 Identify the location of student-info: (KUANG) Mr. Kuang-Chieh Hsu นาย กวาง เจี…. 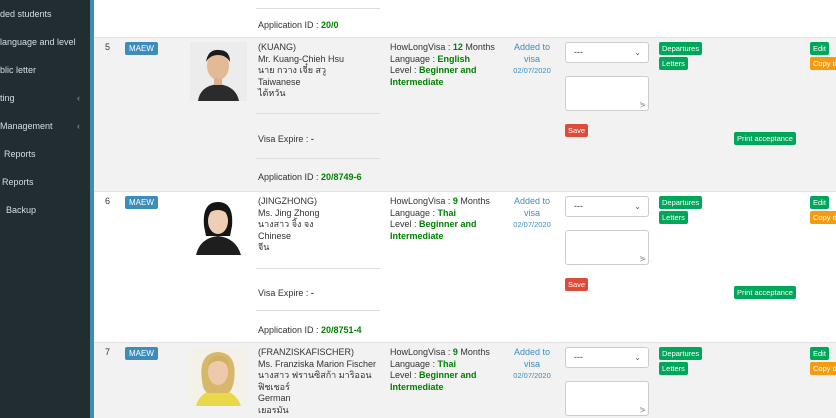
(320, 71).